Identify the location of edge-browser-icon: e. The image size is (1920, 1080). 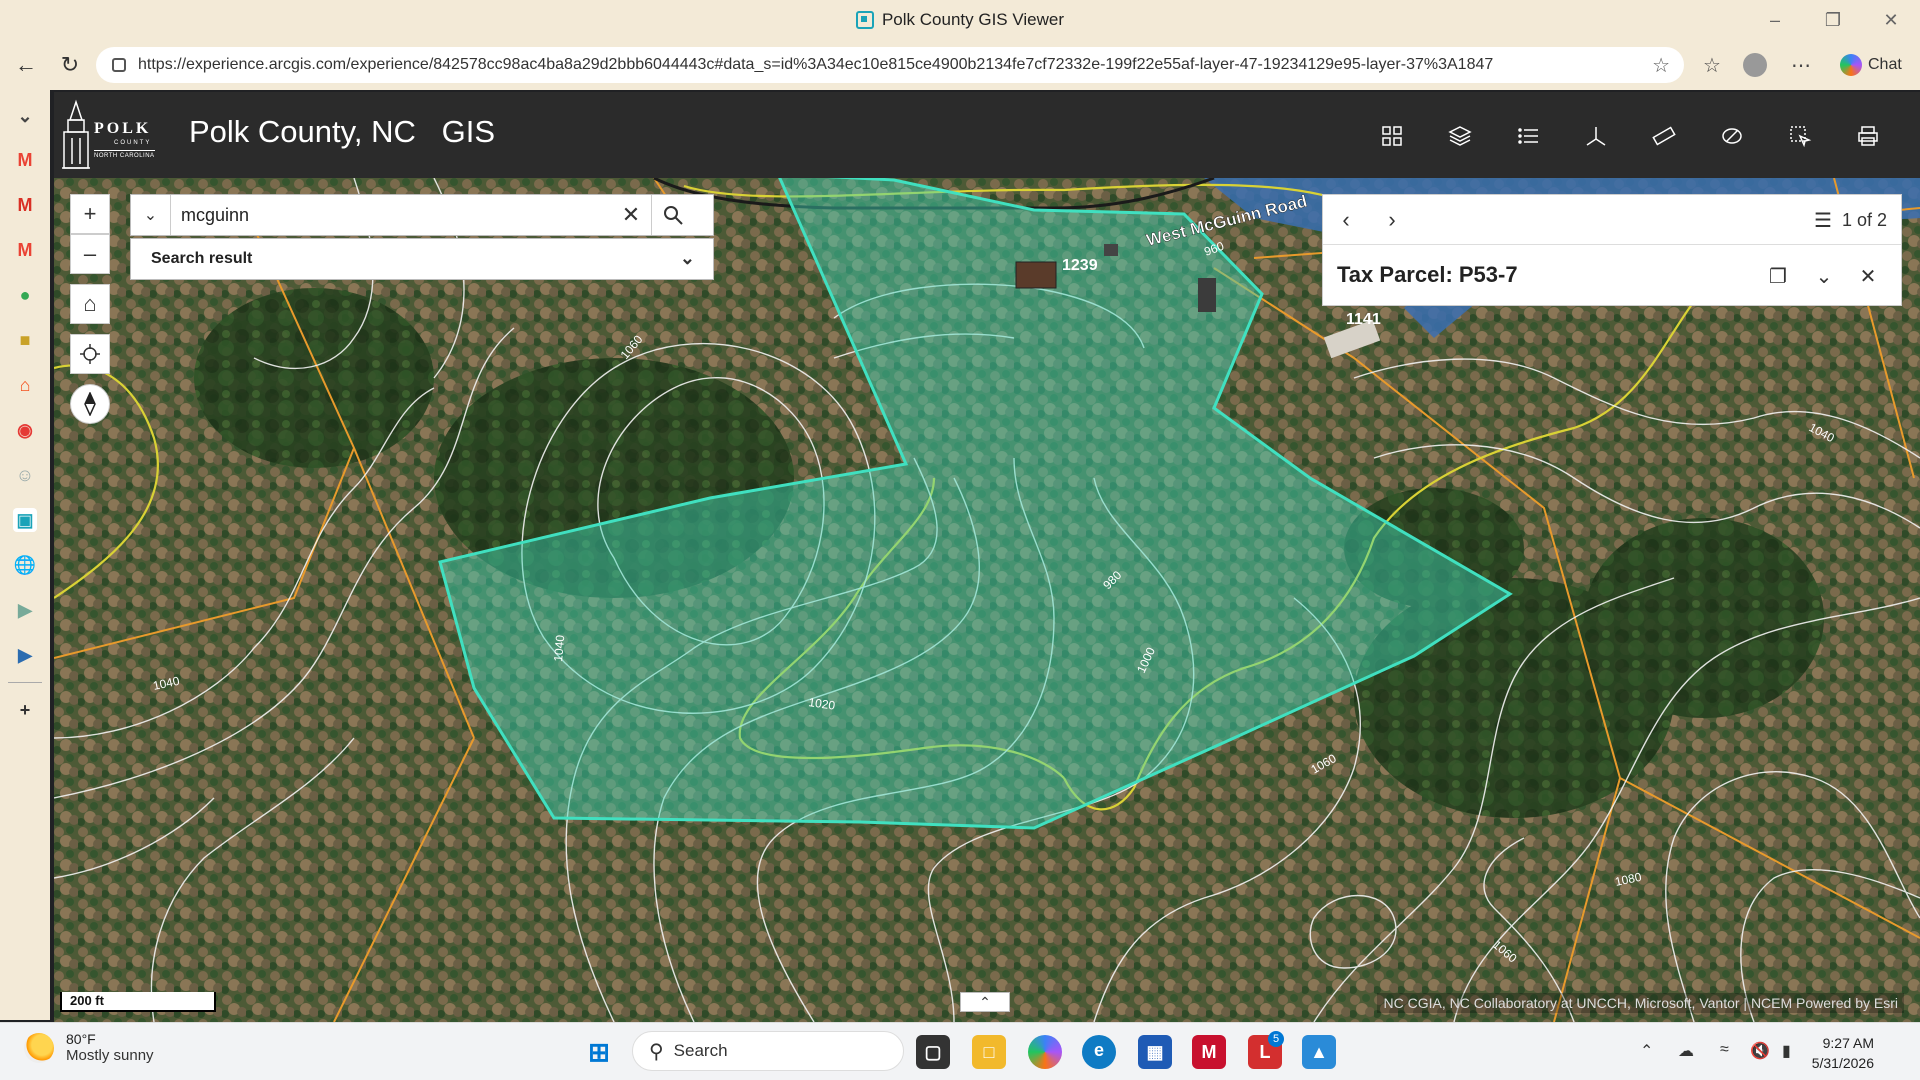
(1099, 1052).